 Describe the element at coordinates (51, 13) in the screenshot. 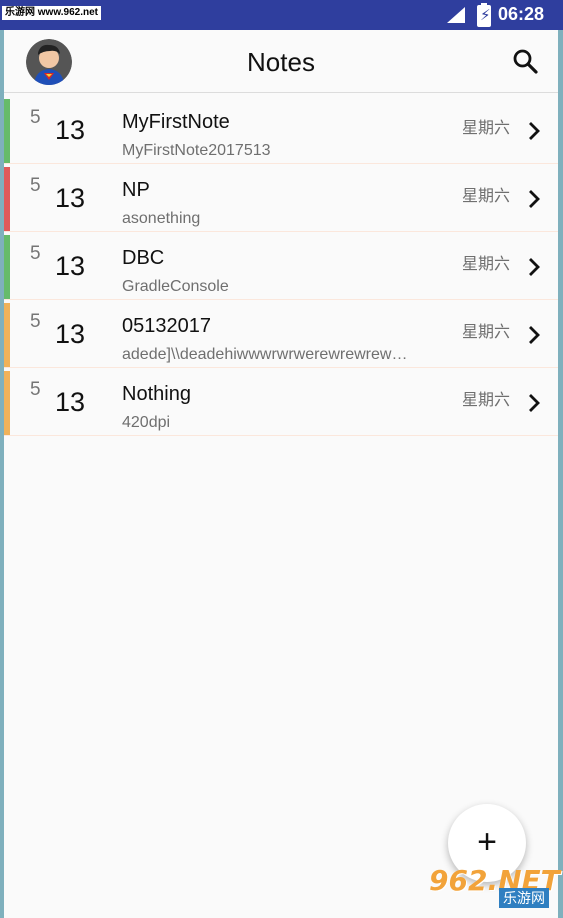

I see `watermark-top: 乐游网 www.962.net` at that location.